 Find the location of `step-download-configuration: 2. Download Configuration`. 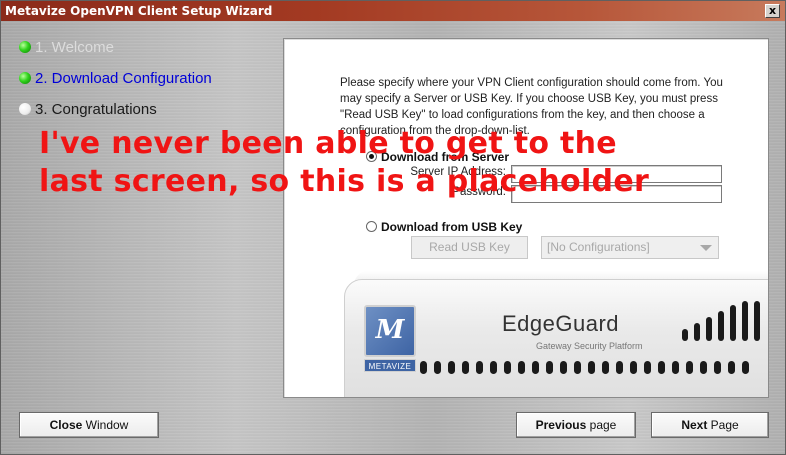

step-download-configuration: 2. Download Configuration is located at coordinates (115, 78).